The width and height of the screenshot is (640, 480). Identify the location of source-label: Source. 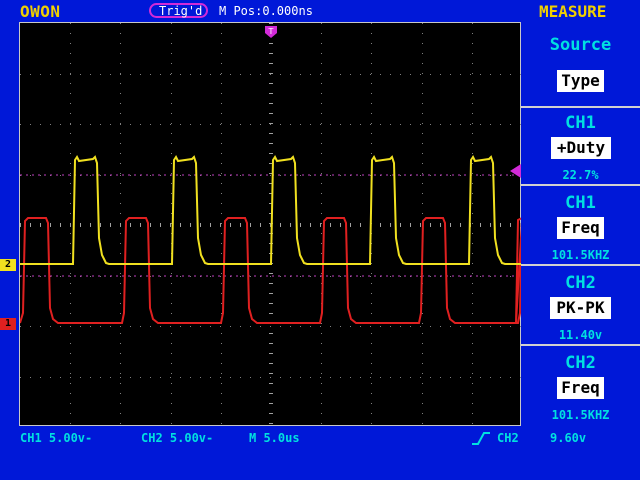
(580, 45).